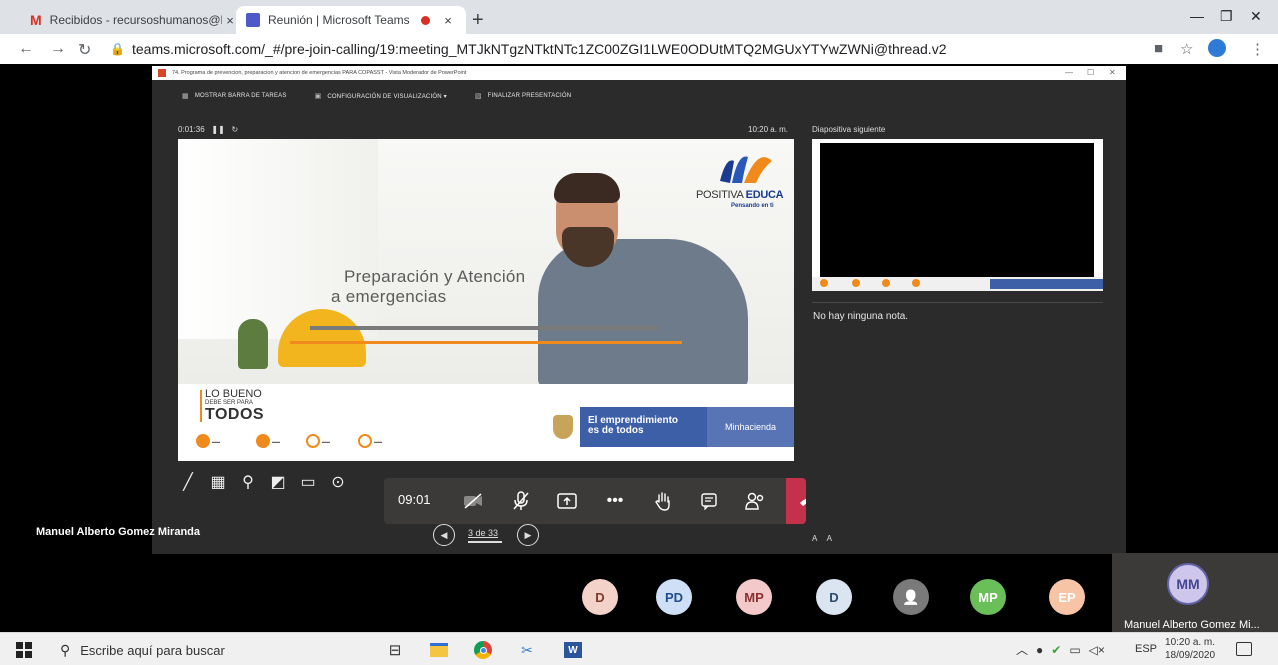 The height and width of the screenshot is (665, 1278). What do you see at coordinates (1097, 650) in the screenshot?
I see `volume-icon: ◁×` at bounding box center [1097, 650].